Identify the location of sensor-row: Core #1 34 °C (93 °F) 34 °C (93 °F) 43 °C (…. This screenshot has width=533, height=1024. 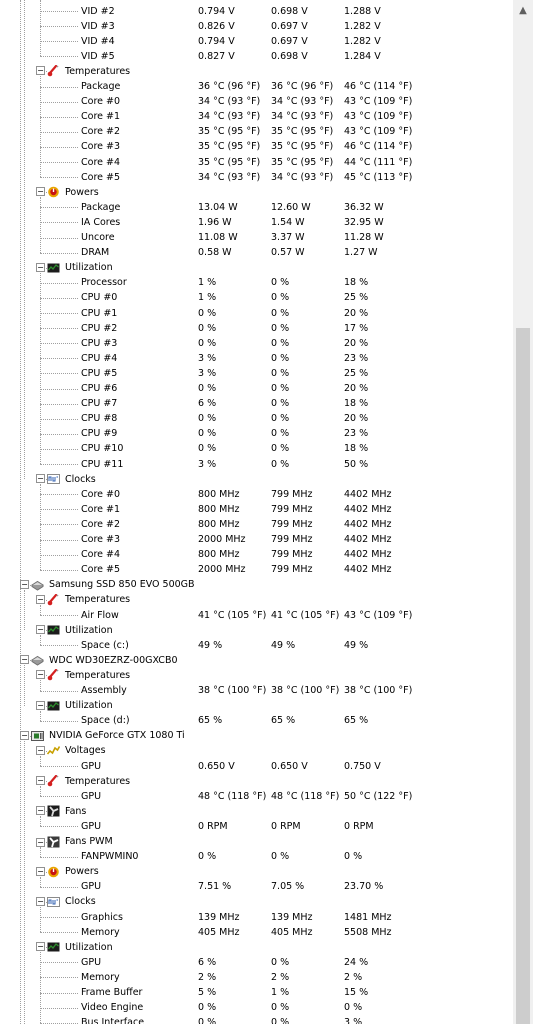
(256, 116).